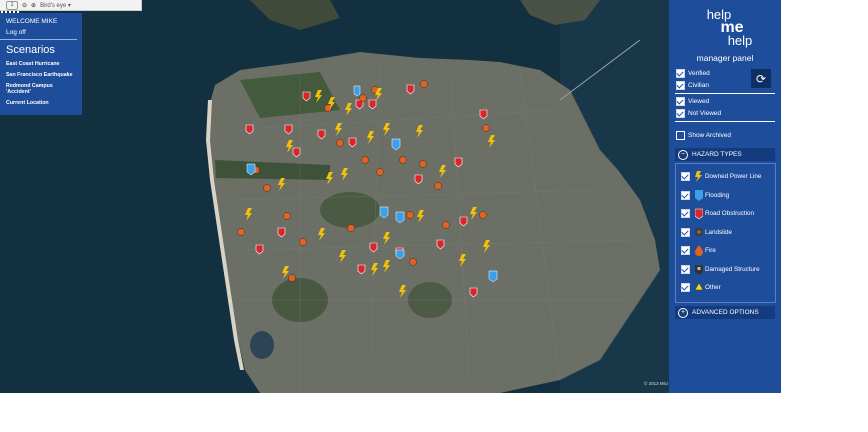 This screenshot has width=868, height=432. Describe the element at coordinates (33, 5) in the screenshot. I see `zoom-in-icon: ⊕` at that location.